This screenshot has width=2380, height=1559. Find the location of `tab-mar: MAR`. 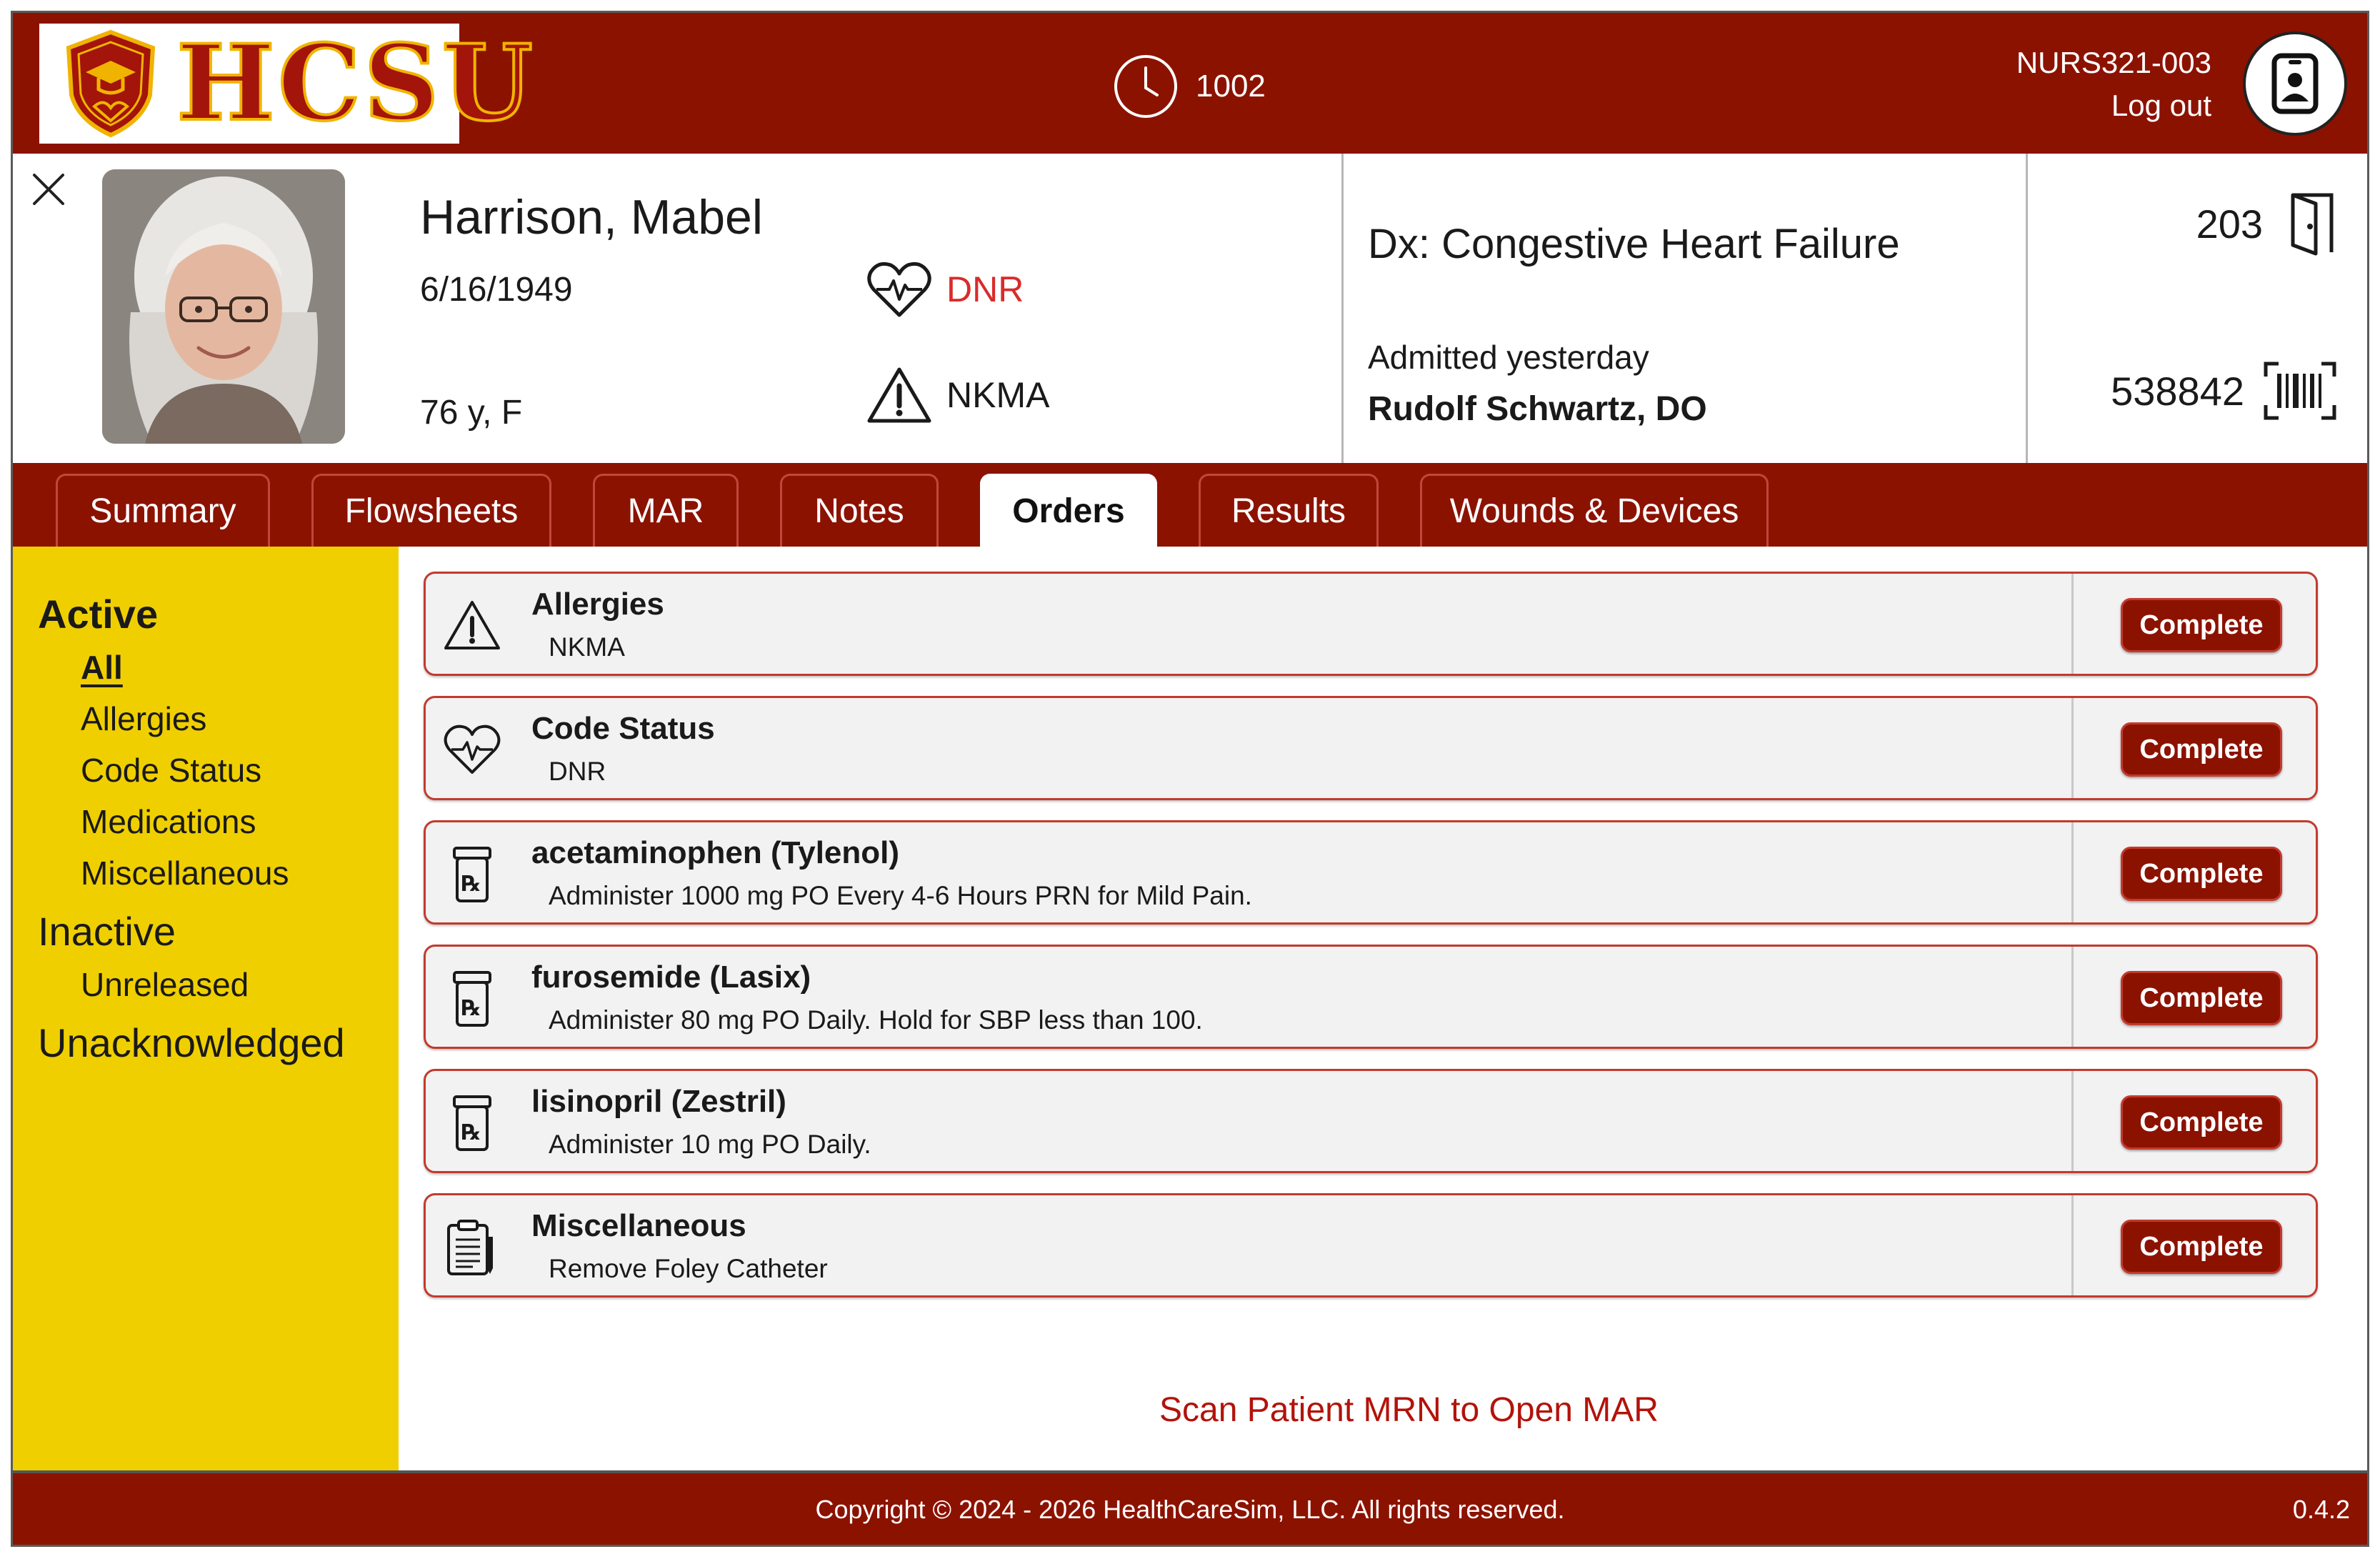

tab-mar: MAR is located at coordinates (666, 510).